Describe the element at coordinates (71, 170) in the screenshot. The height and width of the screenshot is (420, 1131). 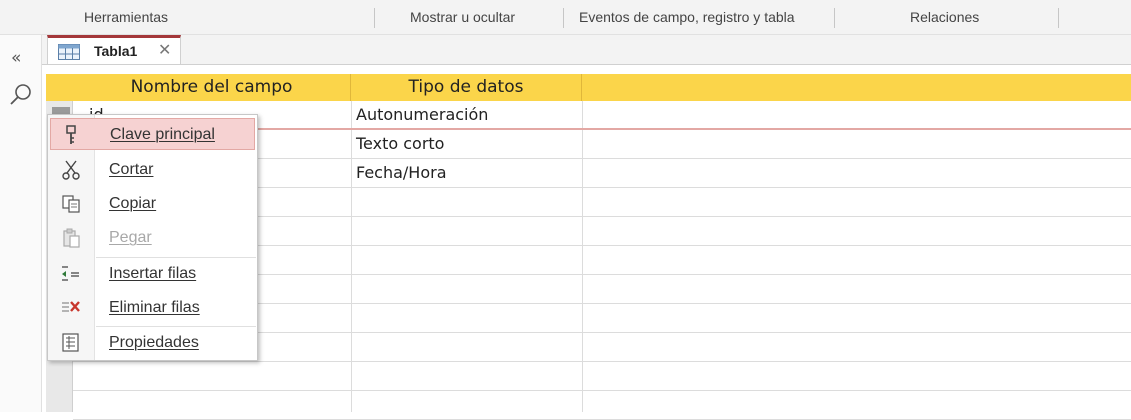
I see `scissors-icon` at that location.